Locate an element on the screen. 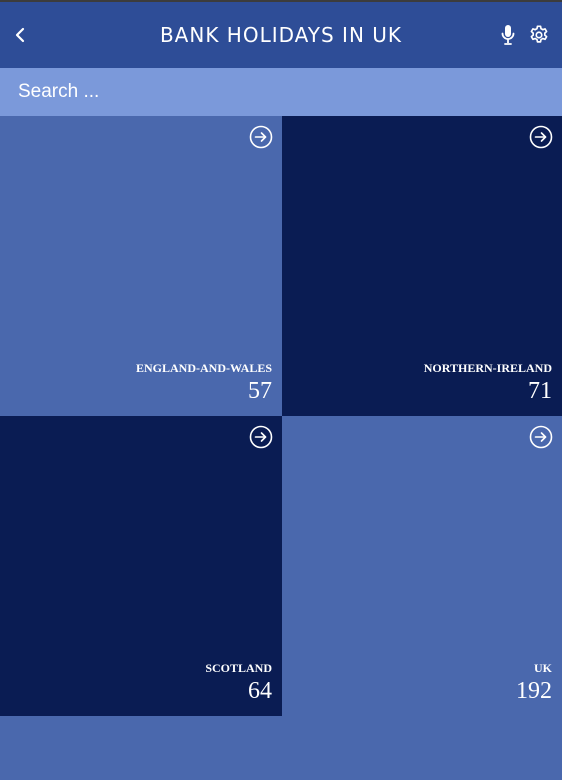 This screenshot has width=562, height=780. microphone-icon is located at coordinates (508, 35).